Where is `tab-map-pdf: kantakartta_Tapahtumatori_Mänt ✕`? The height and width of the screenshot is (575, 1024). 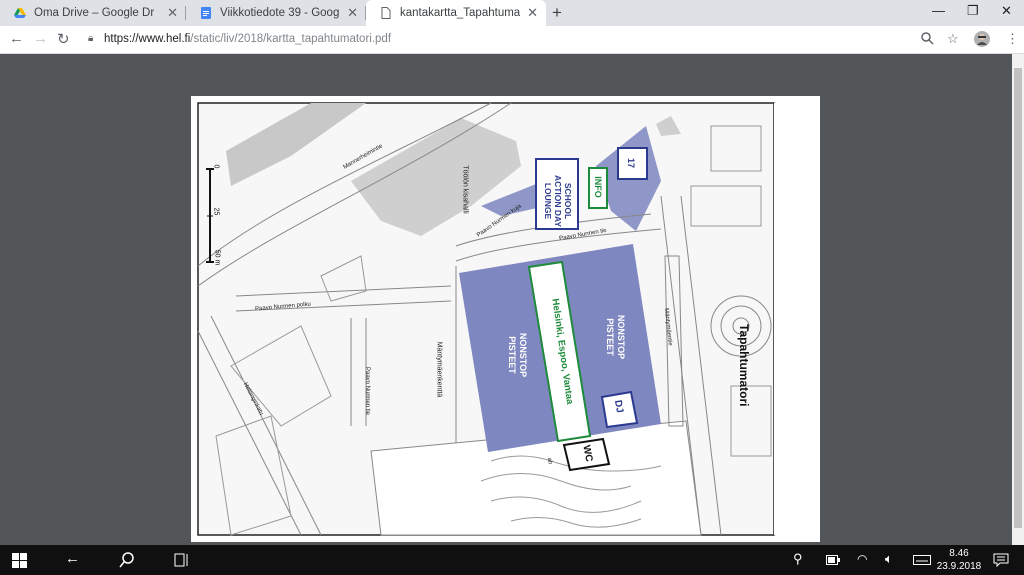
tab-map-pdf: kantakartta_Tapahtumatori_Mänt ✕ is located at coordinates (456, 13).